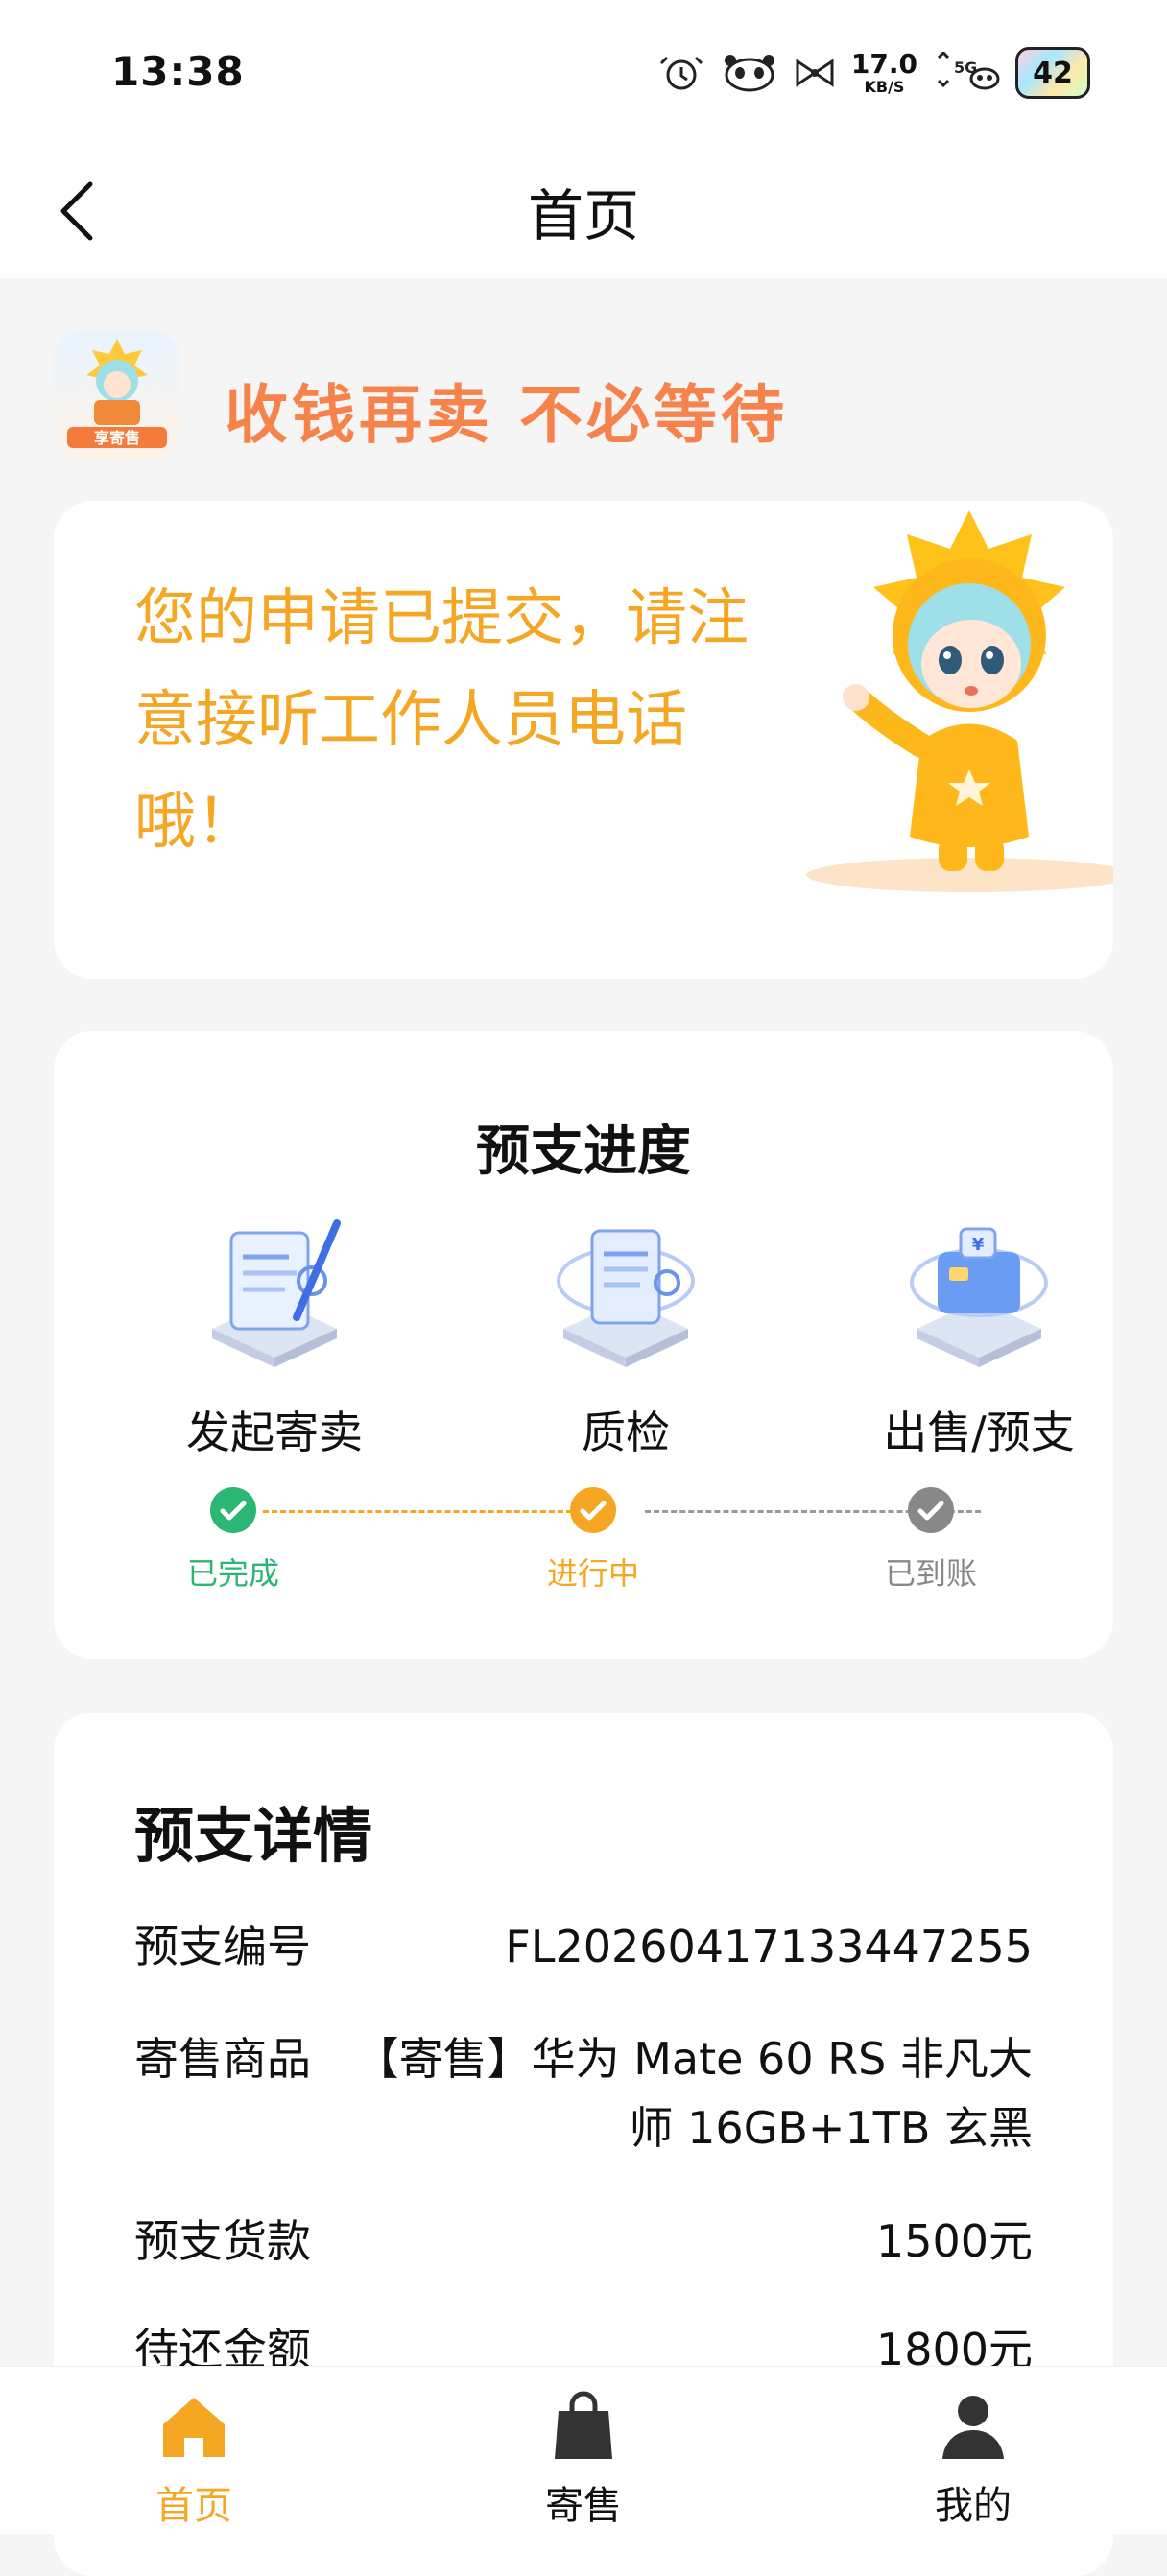 The image size is (1167, 2576). Describe the element at coordinates (232, 1574) in the screenshot. I see `step-state-done: 已完成` at that location.